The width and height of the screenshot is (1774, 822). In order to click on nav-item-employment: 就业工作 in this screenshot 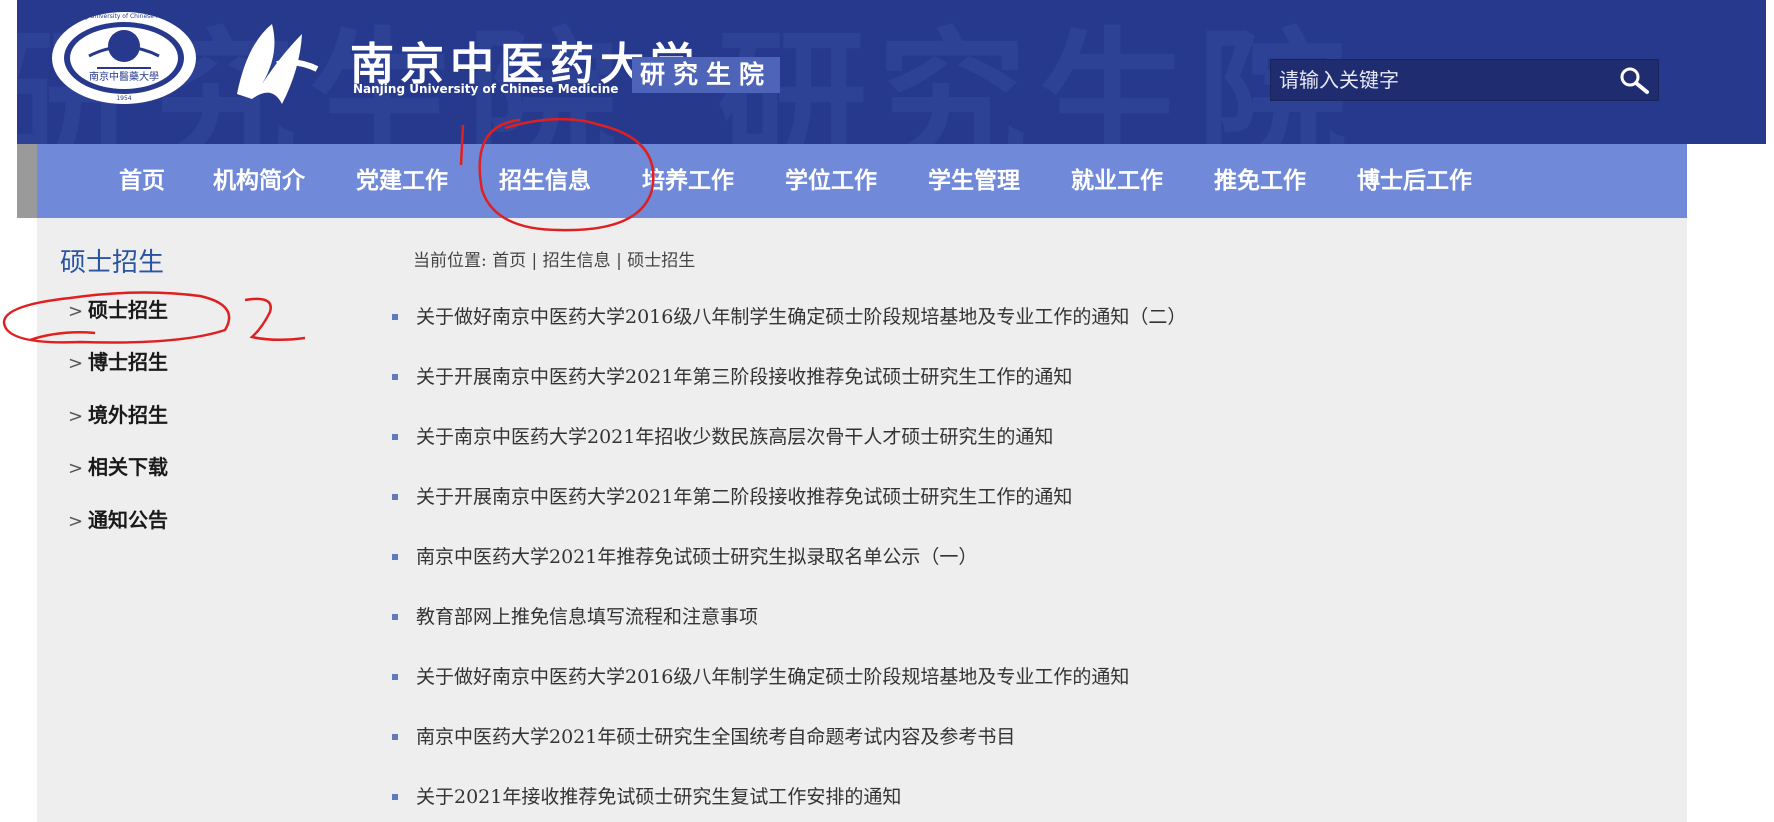, I will do `click(1117, 181)`.